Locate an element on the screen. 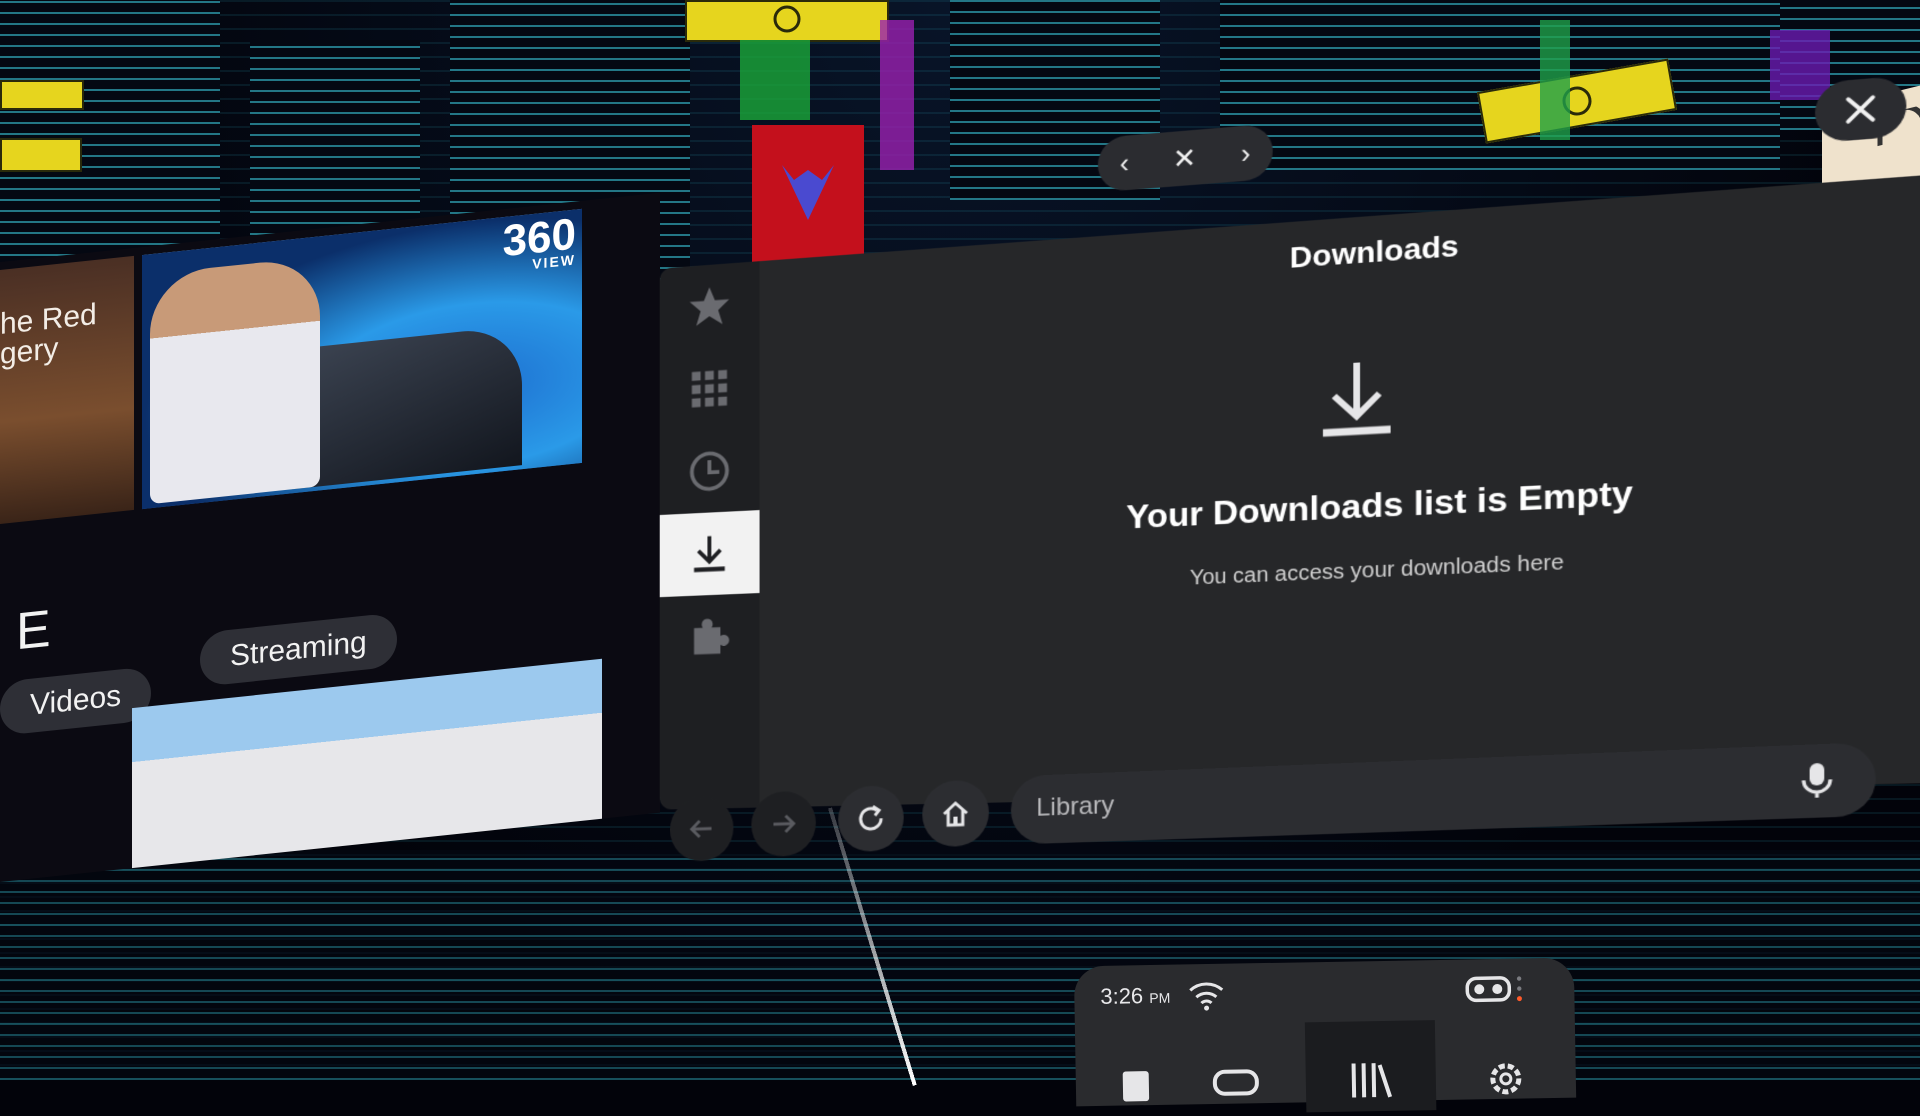 This screenshot has height=1116, width=1920. video-thumbnail-360: 360 VIEW is located at coordinates (362, 359).